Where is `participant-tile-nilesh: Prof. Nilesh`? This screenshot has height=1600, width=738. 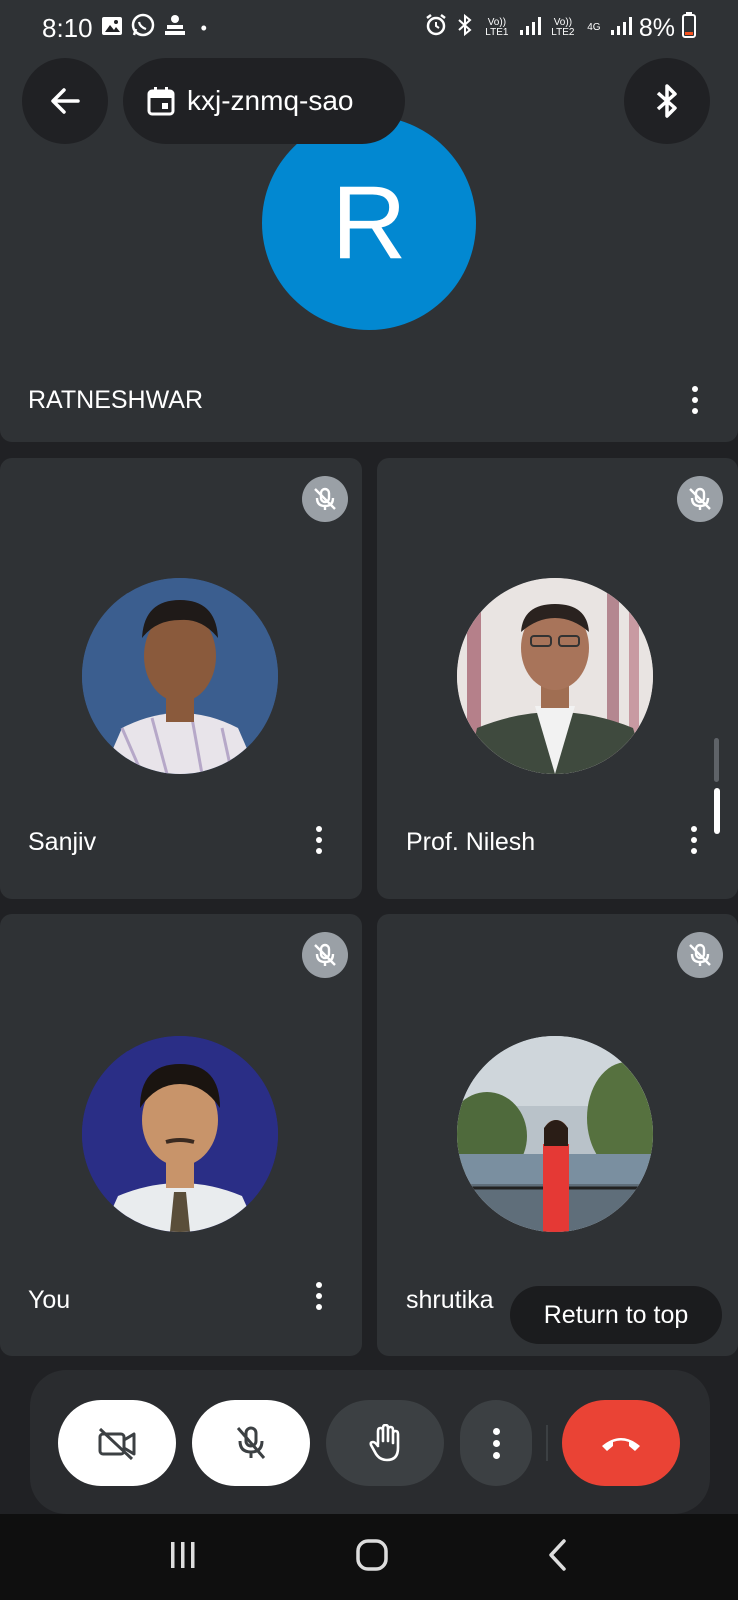
participant-tile-nilesh: Prof. Nilesh is located at coordinates (557, 678).